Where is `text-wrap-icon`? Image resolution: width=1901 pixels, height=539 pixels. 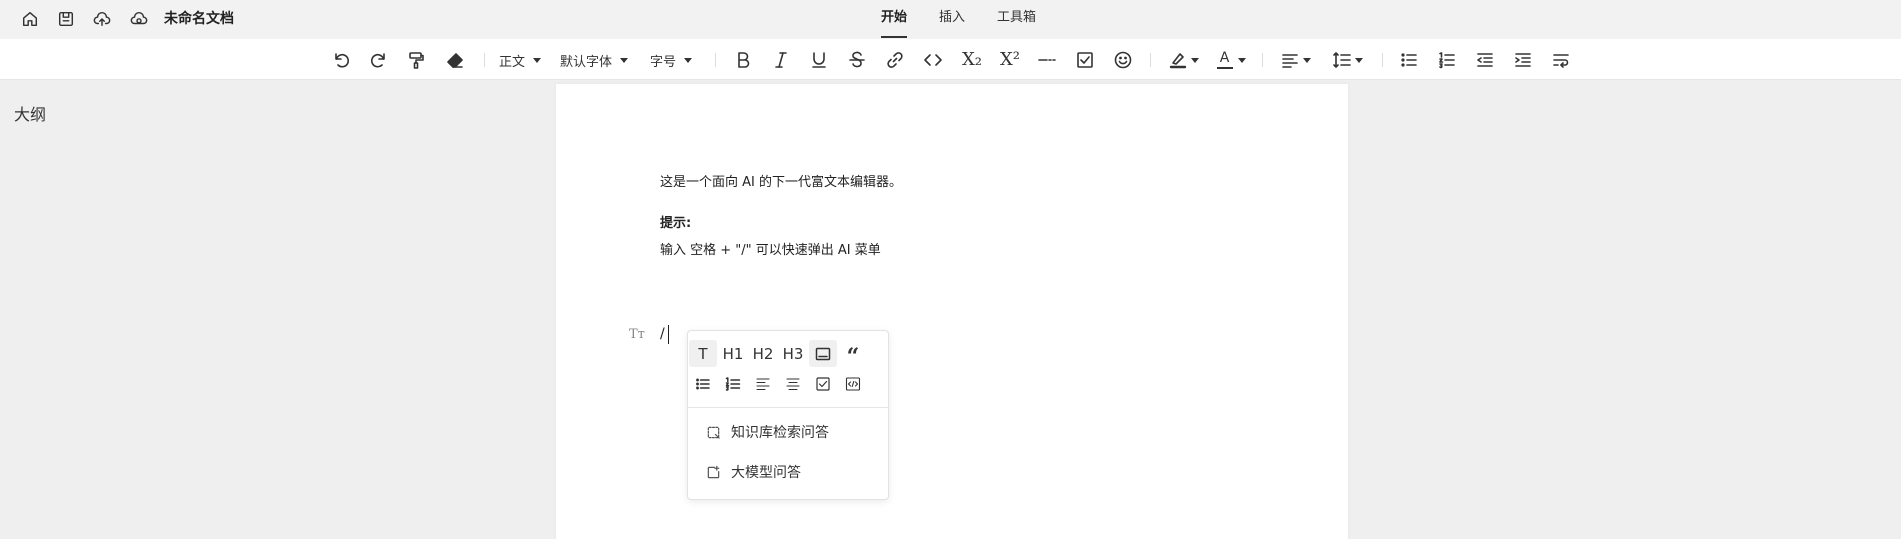
text-wrap-icon is located at coordinates (1561, 60).